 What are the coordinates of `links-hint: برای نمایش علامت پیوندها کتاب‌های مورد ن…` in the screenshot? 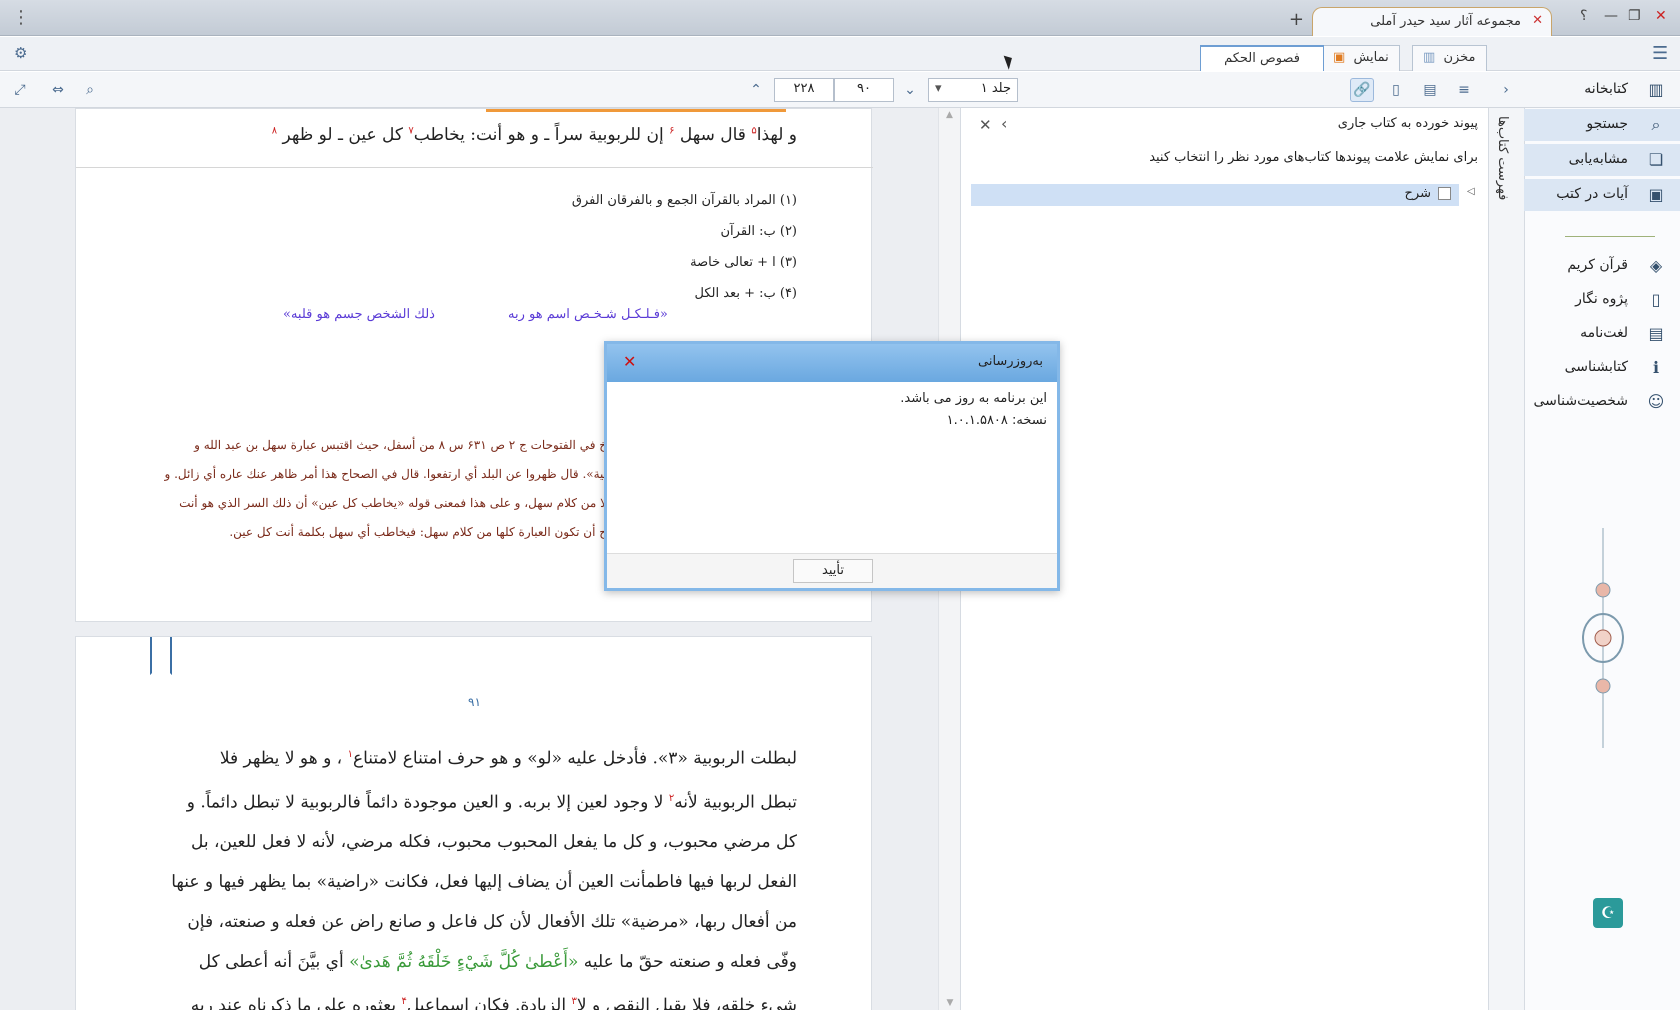 It's located at (1313, 157).